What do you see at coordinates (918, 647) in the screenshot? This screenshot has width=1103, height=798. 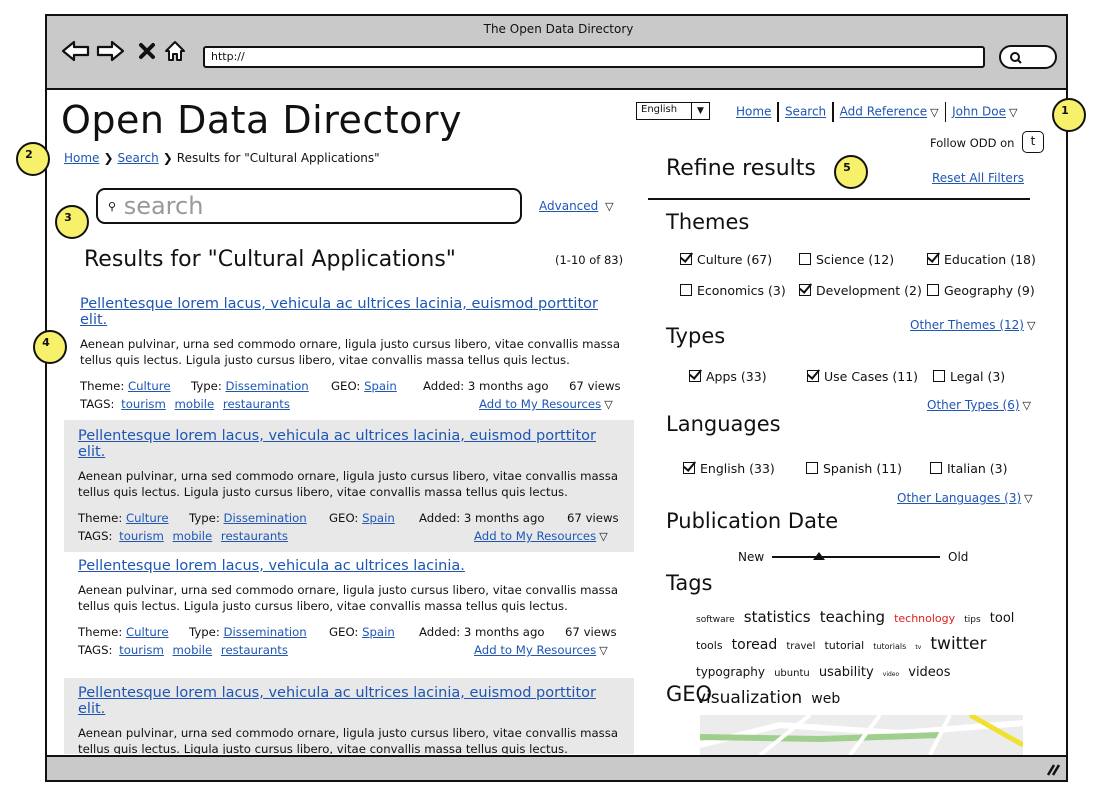 I see `tag-cloud-item: tv` at bounding box center [918, 647].